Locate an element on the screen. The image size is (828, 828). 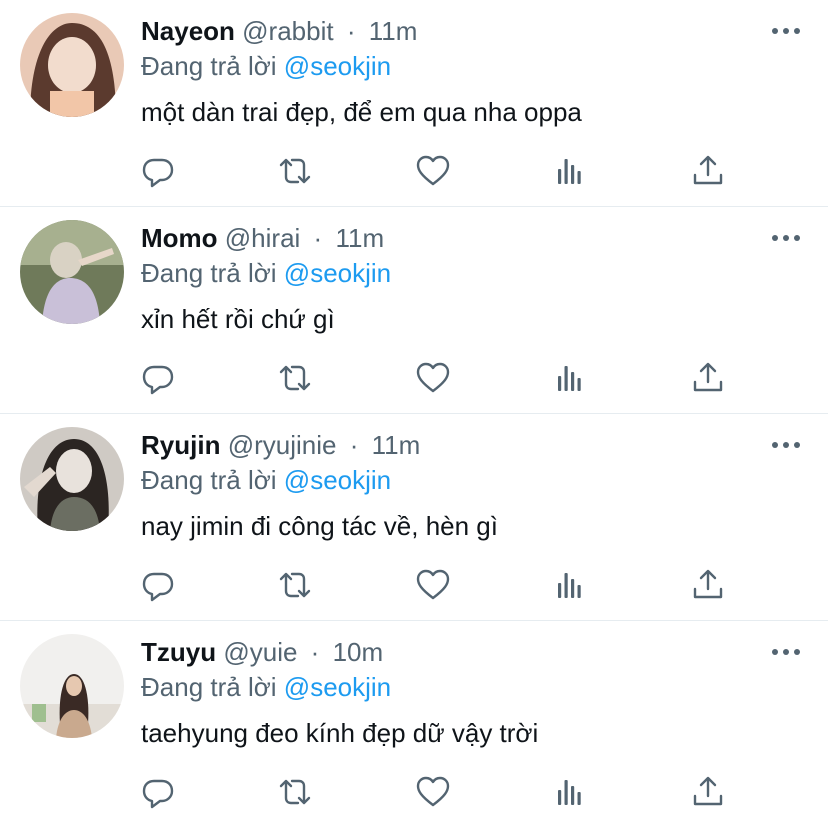
tweet-header: Nayeon @rabbit · 11m is located at coordinates (279, 31).